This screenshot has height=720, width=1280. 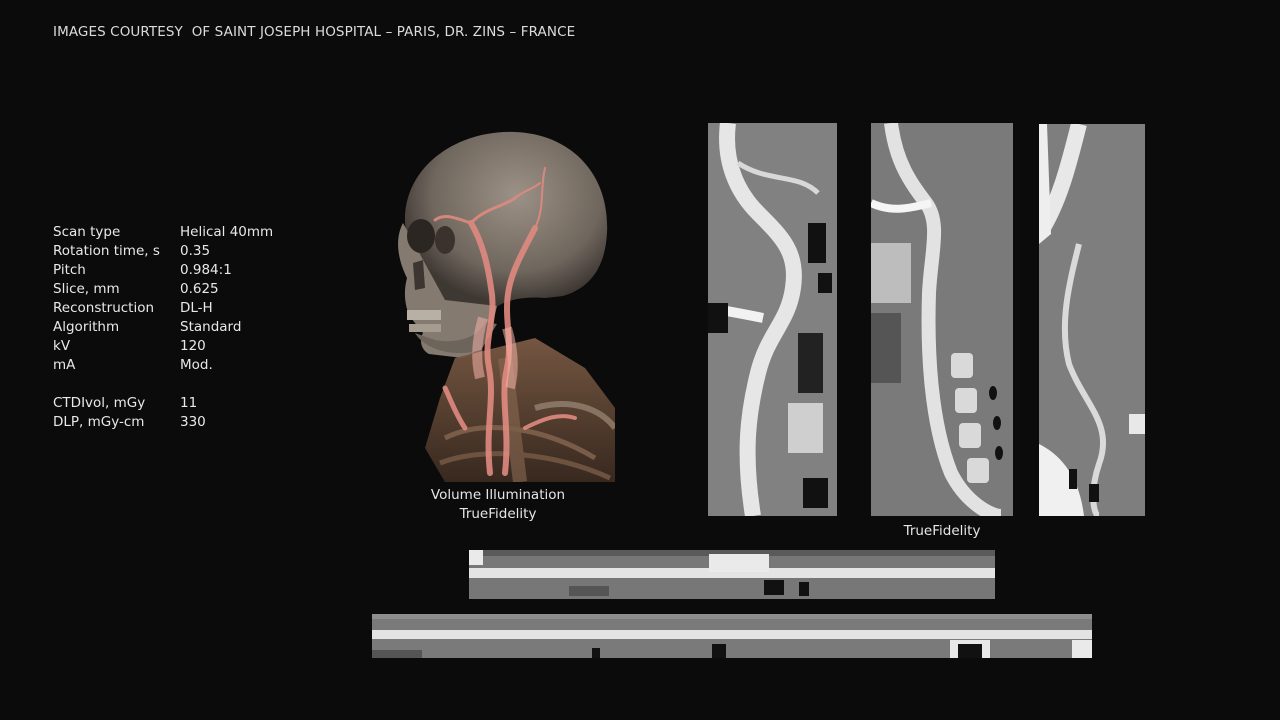 What do you see at coordinates (498, 495) in the screenshot?
I see `caption-line-1: Volume Illumination` at bounding box center [498, 495].